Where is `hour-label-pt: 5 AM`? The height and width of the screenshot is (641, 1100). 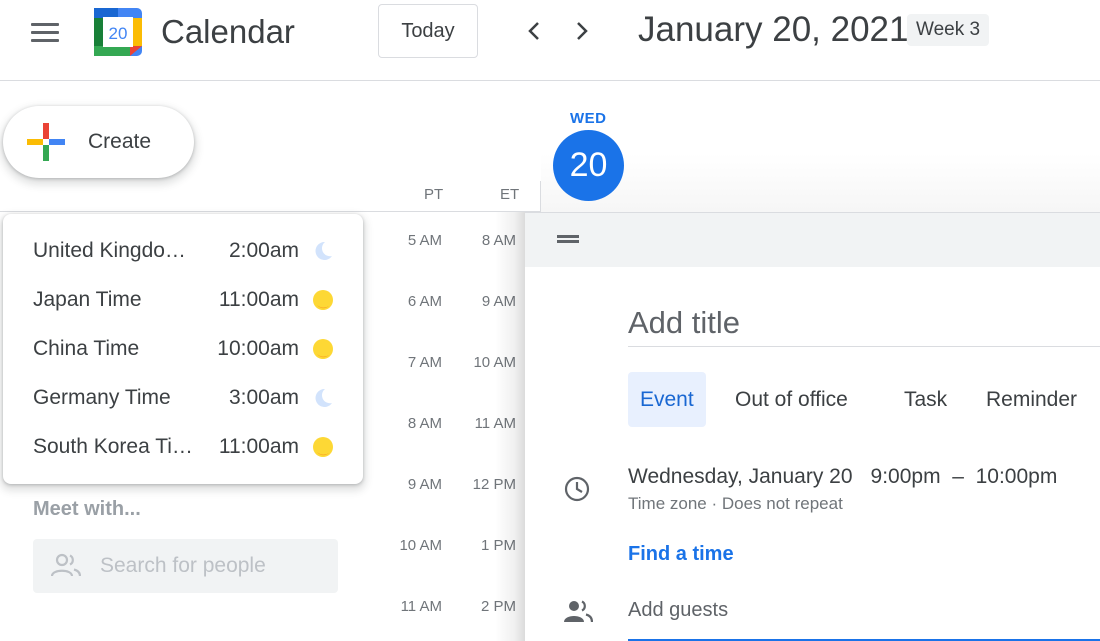
hour-label-pt: 5 AM is located at coordinates (424, 240).